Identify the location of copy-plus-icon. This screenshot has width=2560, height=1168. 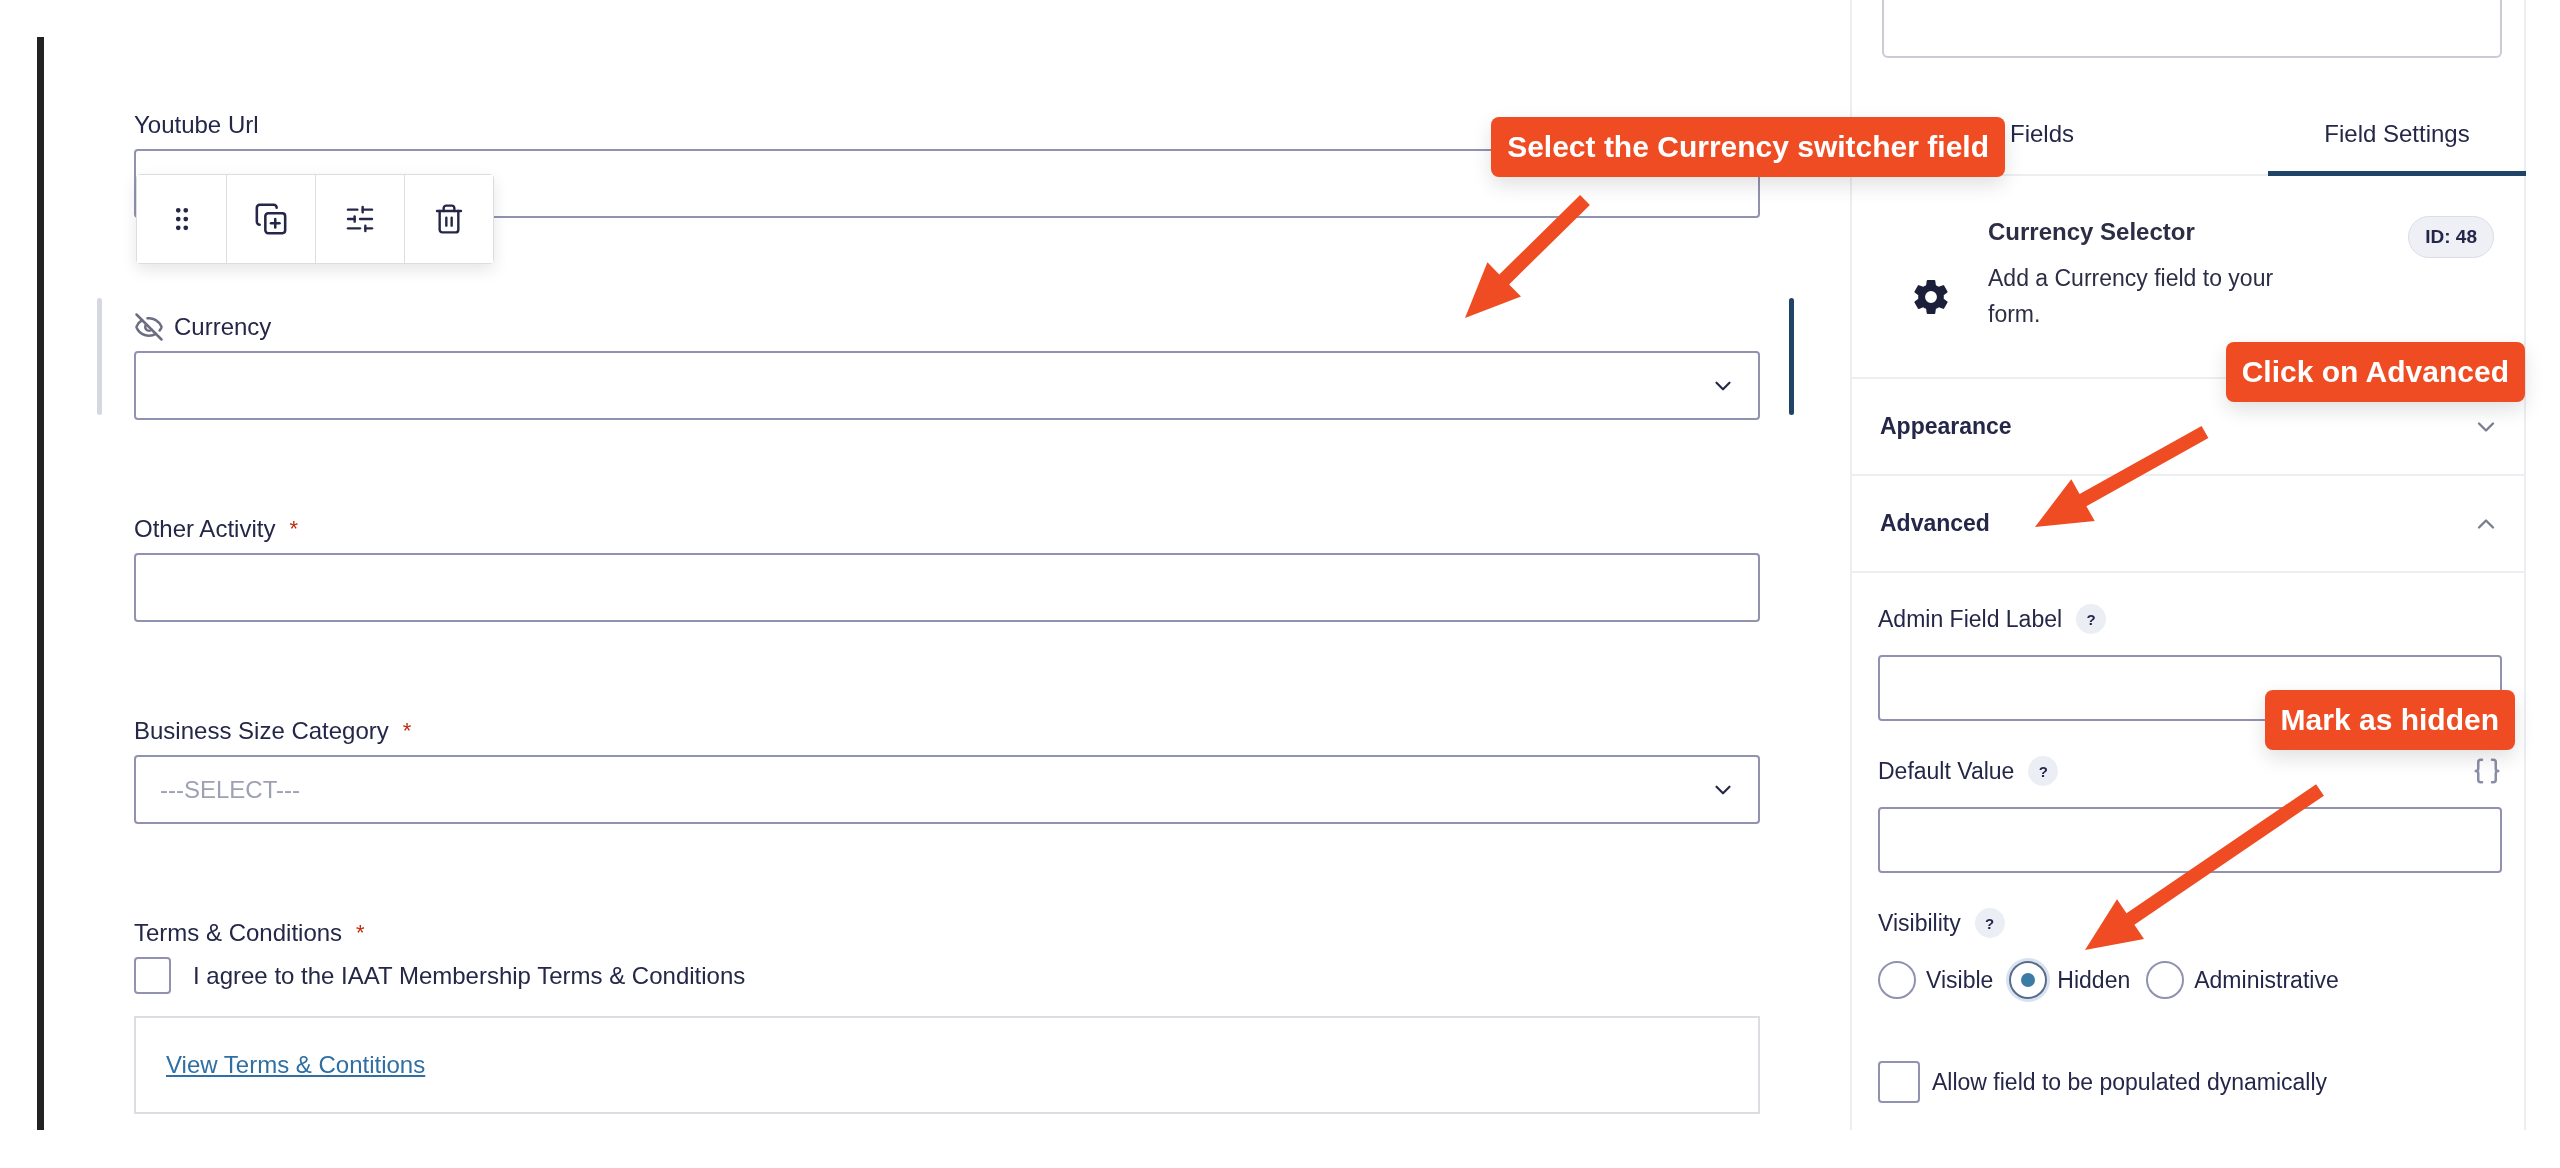
(271, 219).